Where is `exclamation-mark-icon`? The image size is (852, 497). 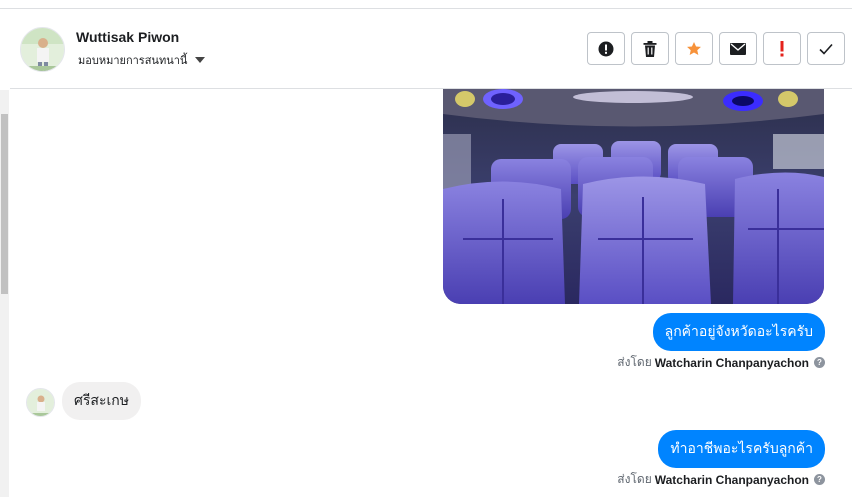 exclamation-mark-icon is located at coordinates (782, 48).